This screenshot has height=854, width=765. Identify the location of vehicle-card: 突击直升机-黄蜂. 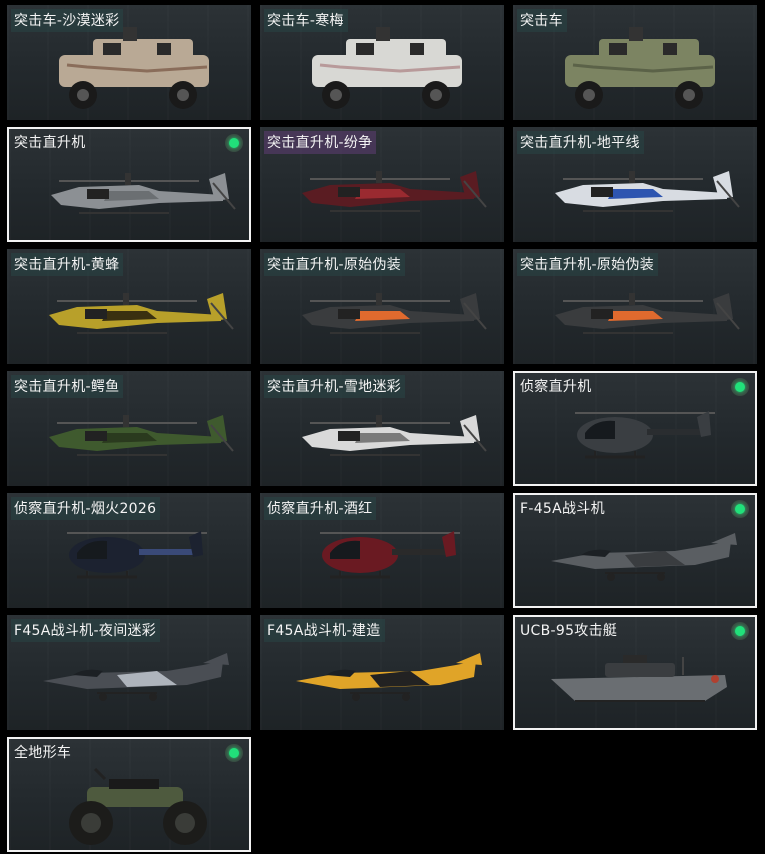
(129, 306).